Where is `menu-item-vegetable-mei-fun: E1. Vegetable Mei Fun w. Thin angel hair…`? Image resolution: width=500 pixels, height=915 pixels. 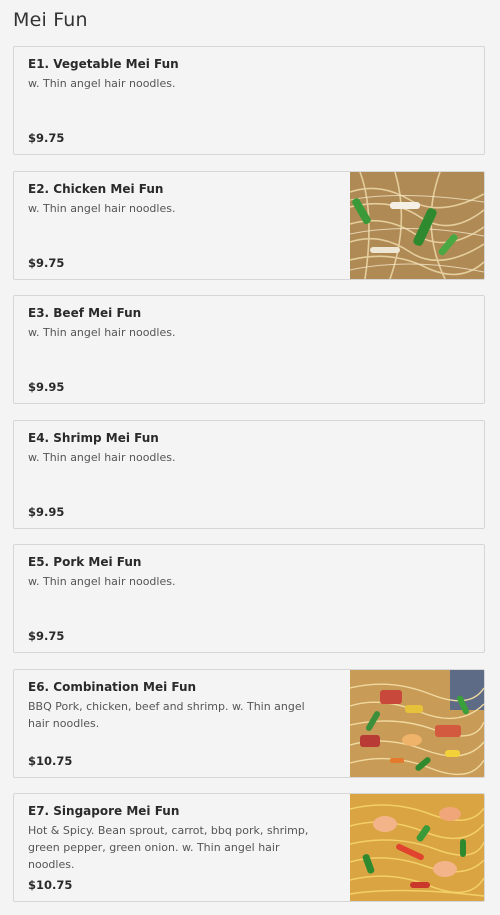 menu-item-vegetable-mei-fun: E1. Vegetable Mei Fun w. Thin angel hair… is located at coordinates (249, 100).